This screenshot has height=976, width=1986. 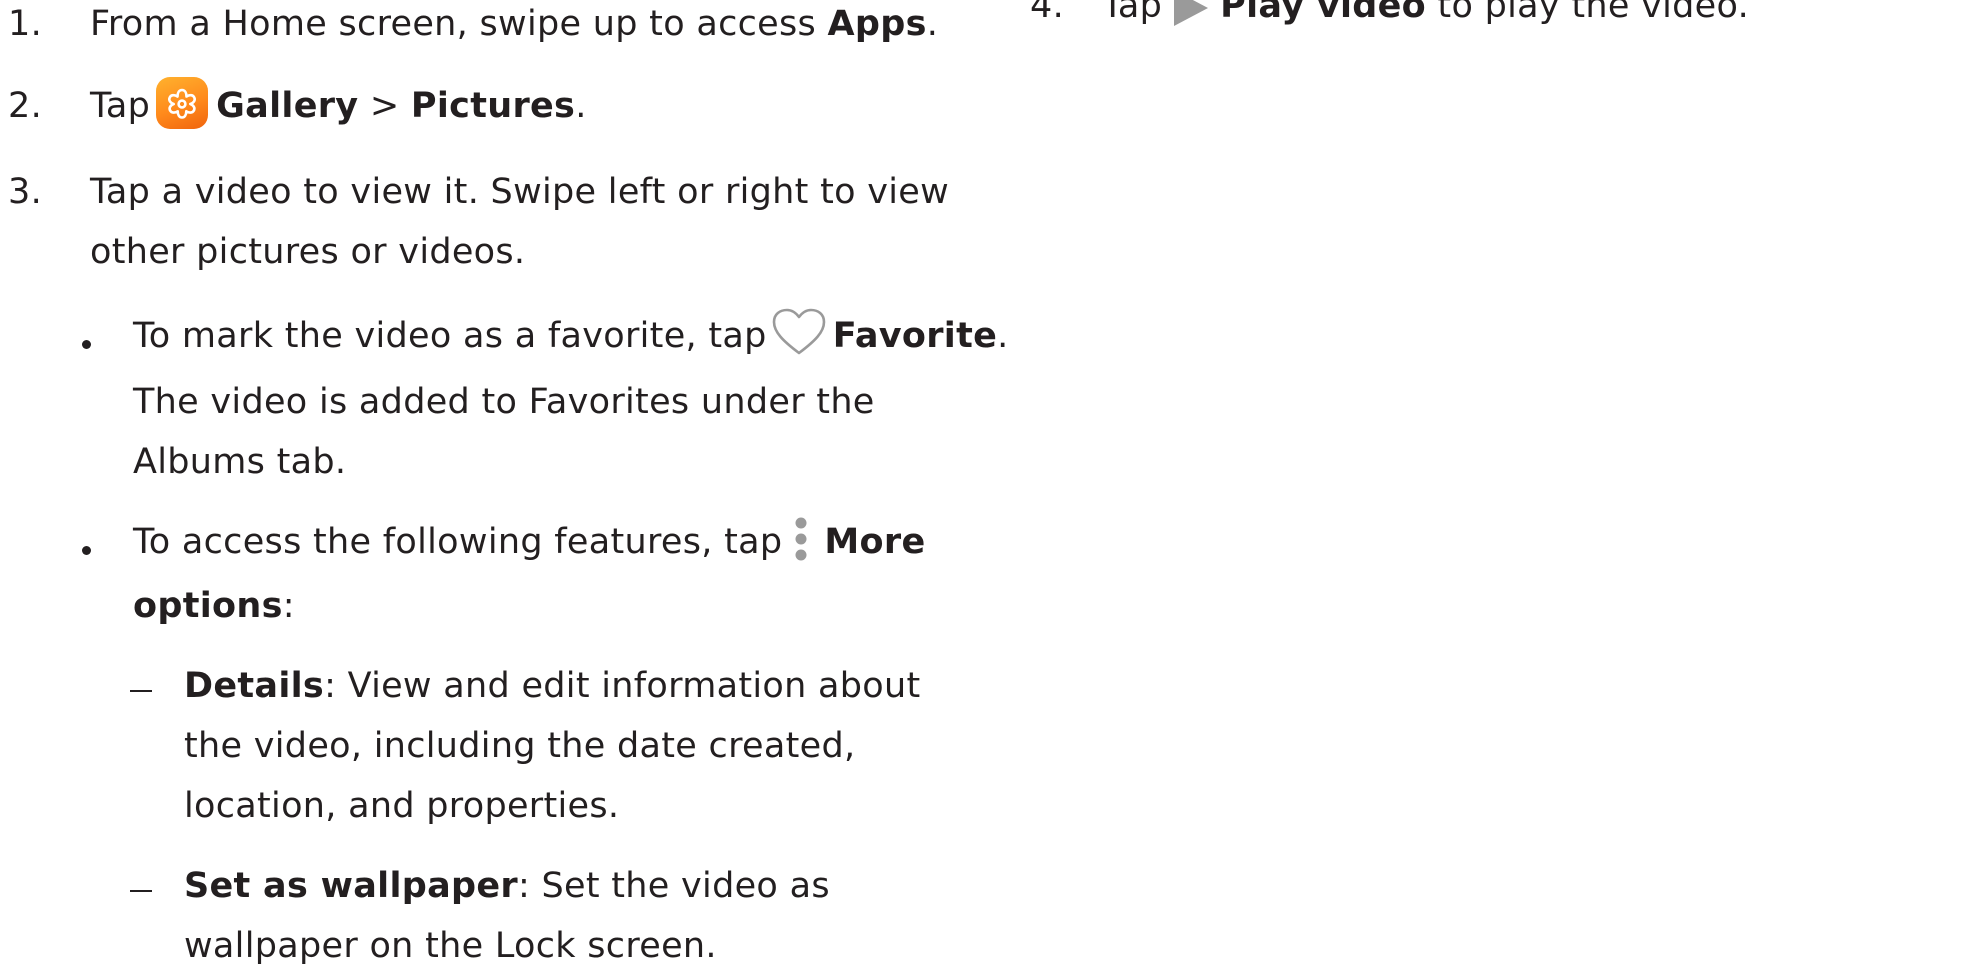 I want to click on step-number: 4., so click(x=1047, y=13).